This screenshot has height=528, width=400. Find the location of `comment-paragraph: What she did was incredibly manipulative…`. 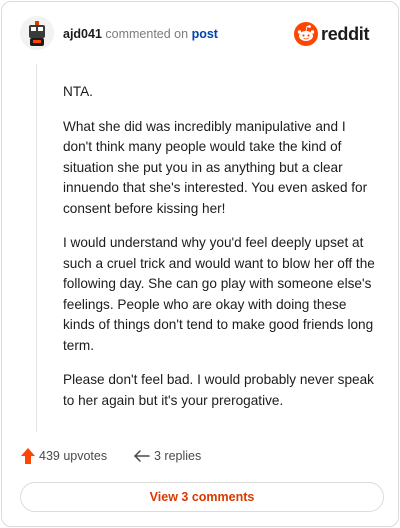

comment-paragraph: What she did was incredibly manipulative… is located at coordinates (215, 167).